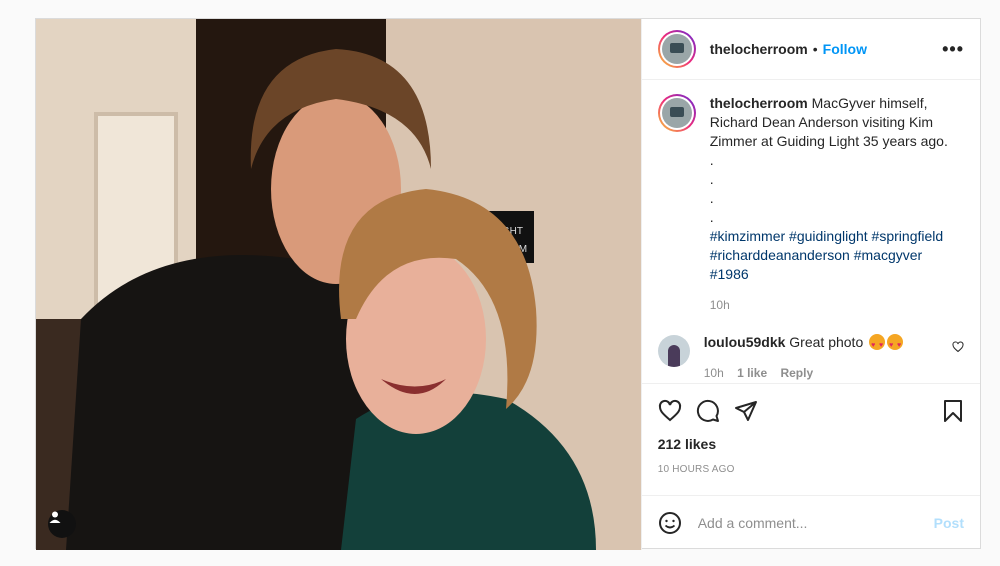  What do you see at coordinates (708, 411) in the screenshot?
I see `comment-icon` at bounding box center [708, 411].